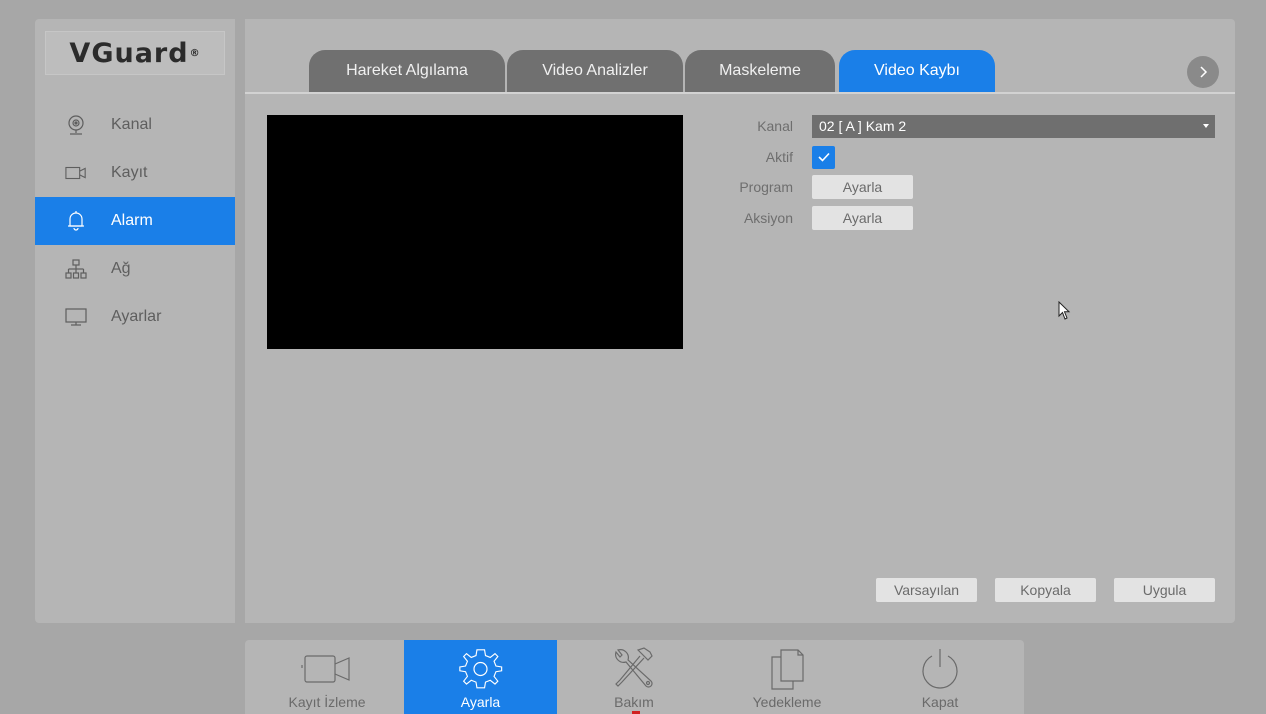 This screenshot has height=714, width=1266. I want to click on chevron-down-icon, so click(1206, 126).